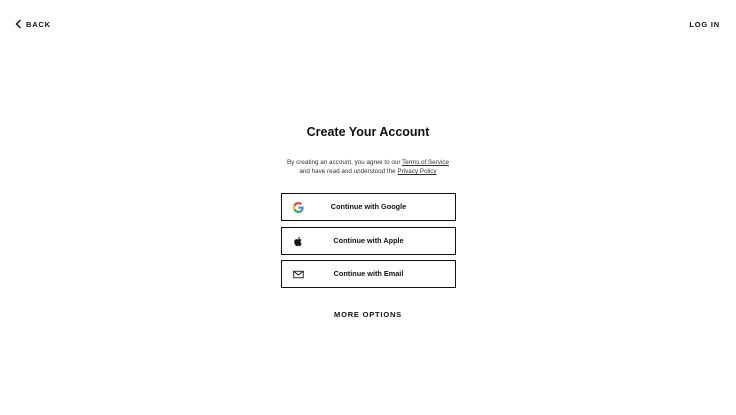 The width and height of the screenshot is (736, 415). I want to click on back-link: BACK, so click(33, 24).